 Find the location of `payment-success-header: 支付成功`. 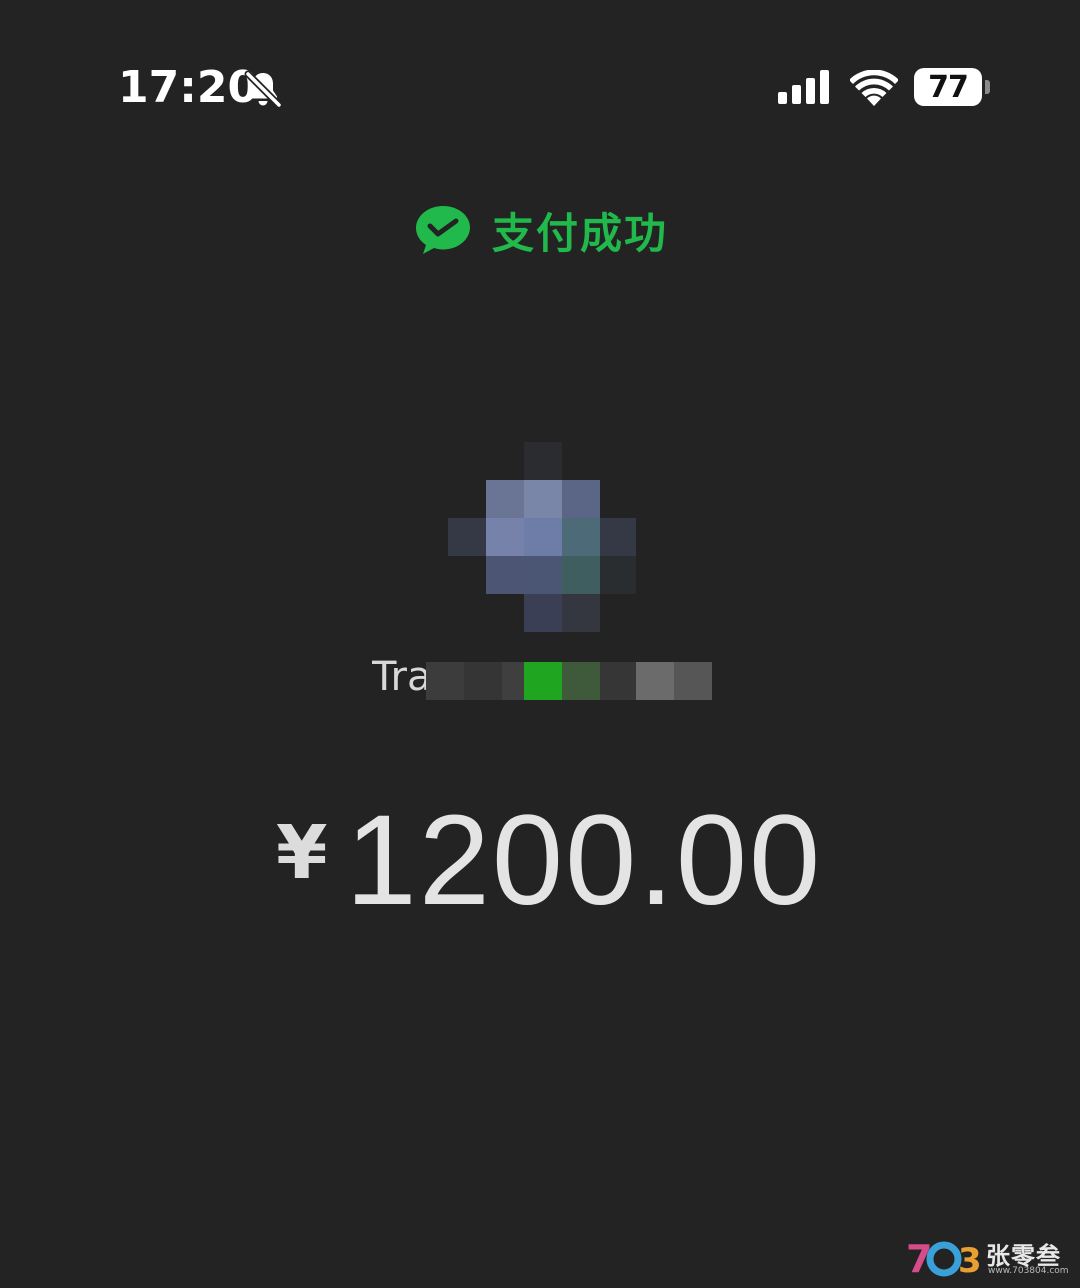

payment-success-header: 支付成功 is located at coordinates (541, 230).